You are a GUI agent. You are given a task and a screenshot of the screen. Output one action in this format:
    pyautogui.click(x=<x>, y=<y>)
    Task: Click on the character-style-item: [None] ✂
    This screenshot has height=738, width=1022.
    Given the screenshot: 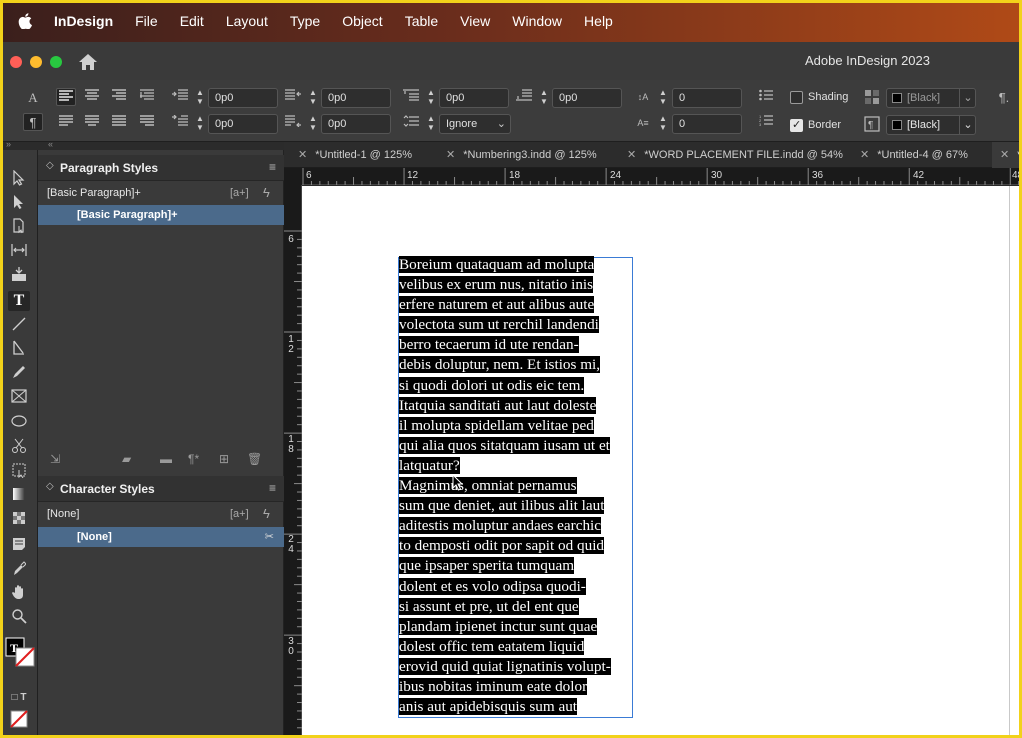 What is the action you would take?
    pyautogui.click(x=161, y=537)
    